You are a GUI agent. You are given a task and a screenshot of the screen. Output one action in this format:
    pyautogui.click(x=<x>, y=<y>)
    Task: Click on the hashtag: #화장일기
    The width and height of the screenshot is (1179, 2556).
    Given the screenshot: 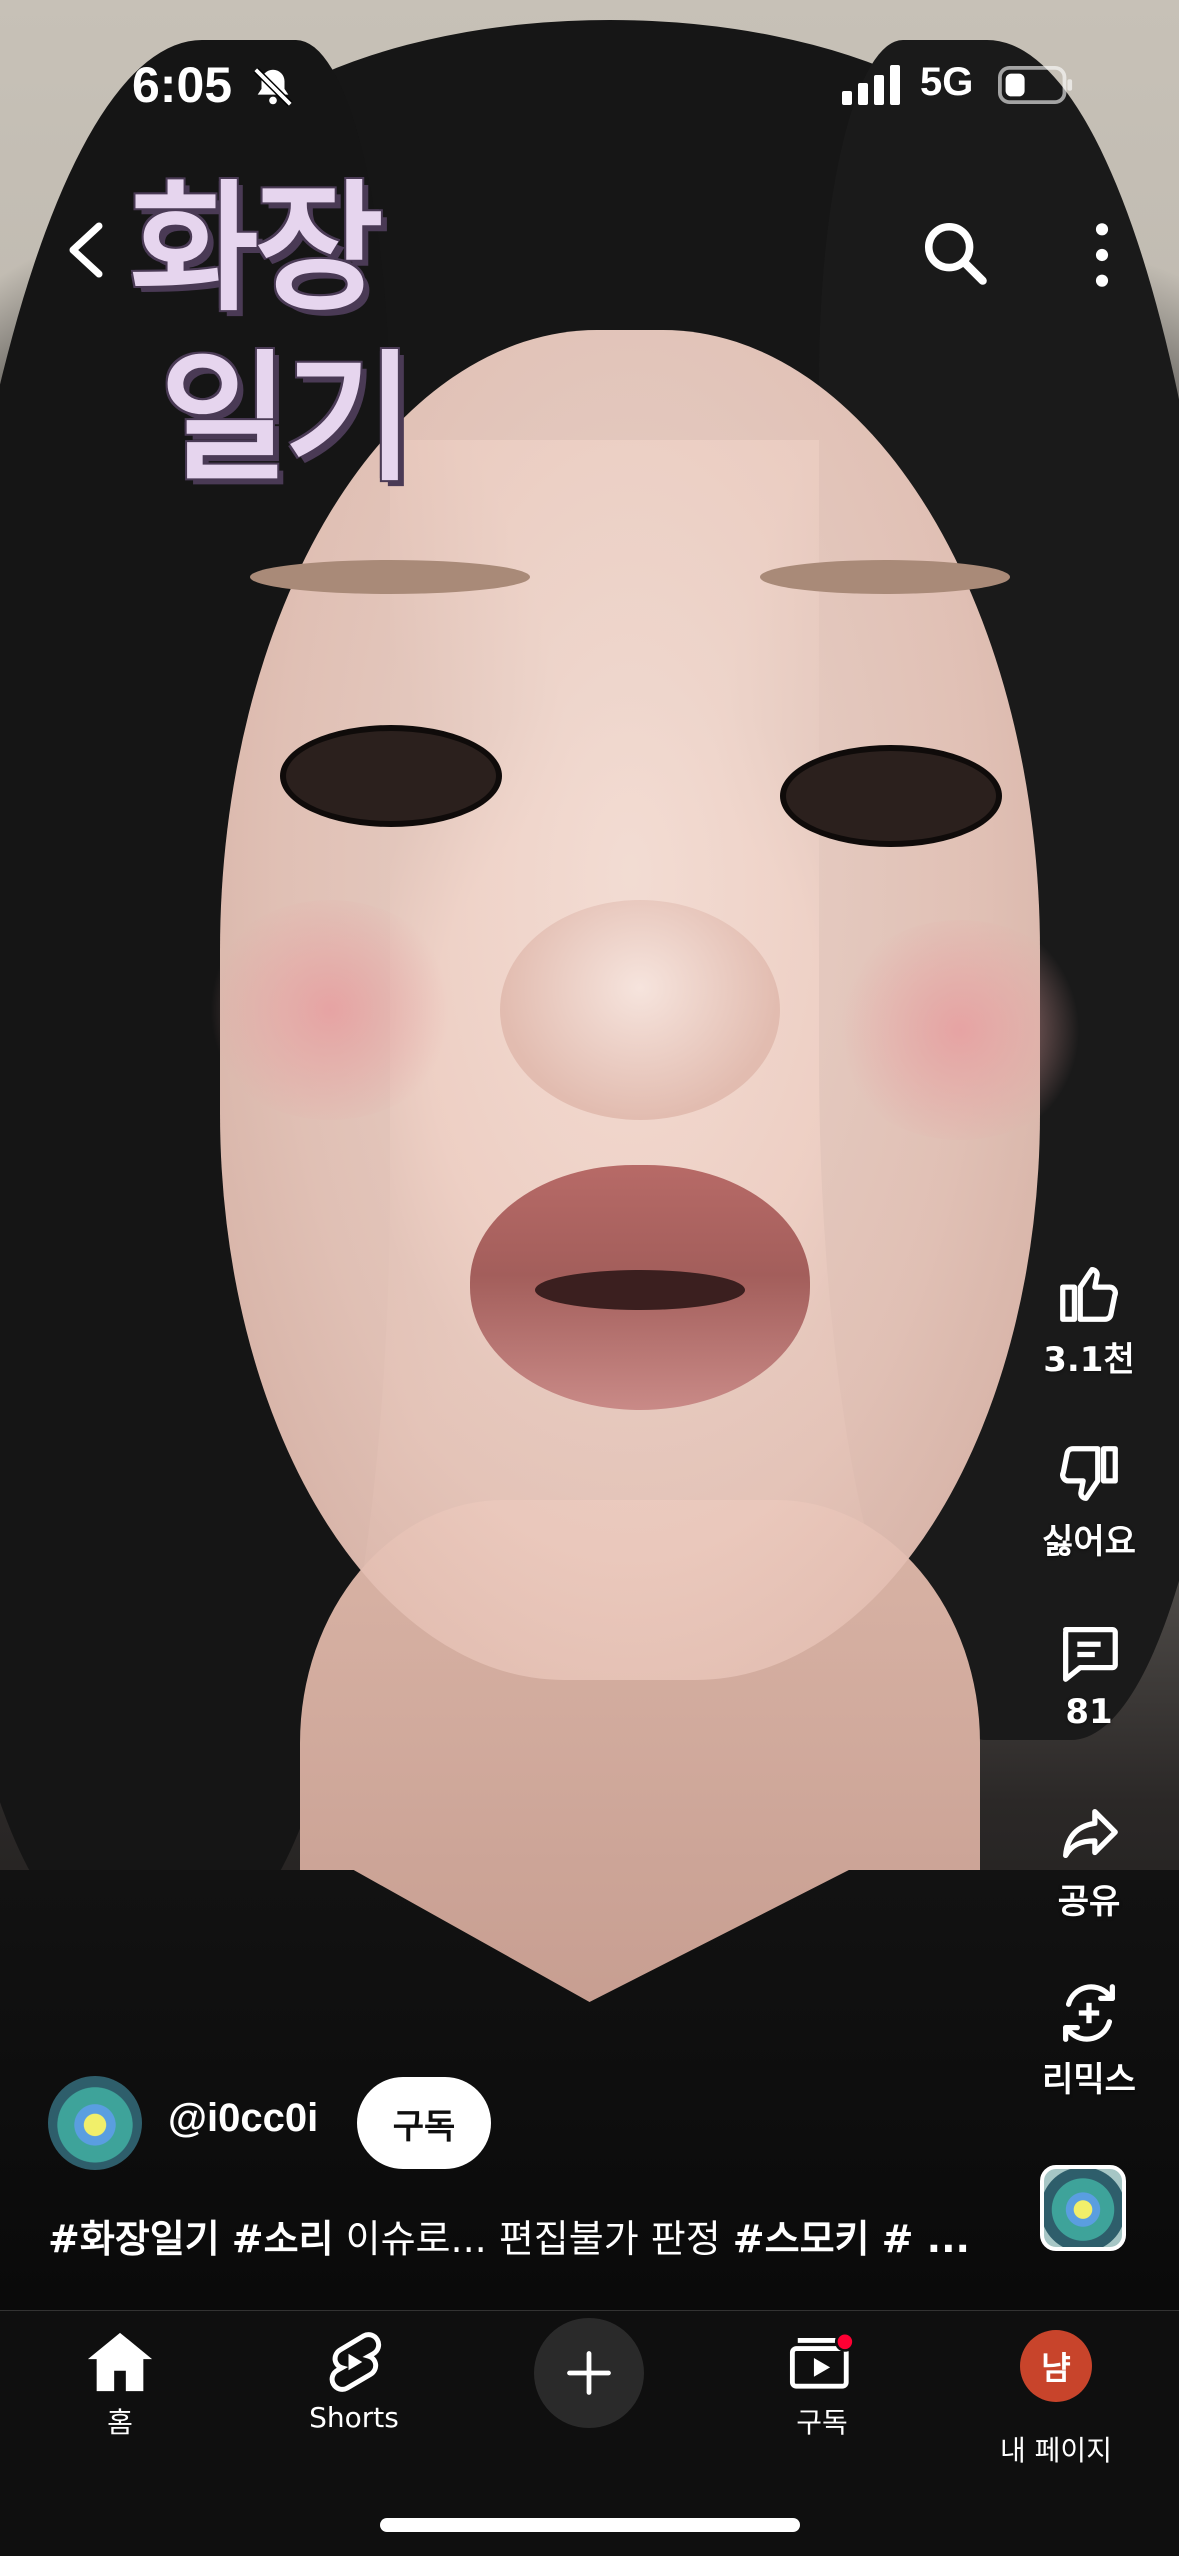 What is the action you would take?
    pyautogui.click(x=134, y=2239)
    